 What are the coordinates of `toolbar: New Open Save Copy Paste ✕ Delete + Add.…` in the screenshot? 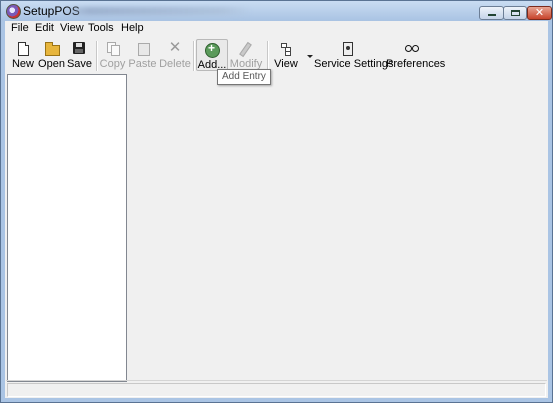 It's located at (276, 56).